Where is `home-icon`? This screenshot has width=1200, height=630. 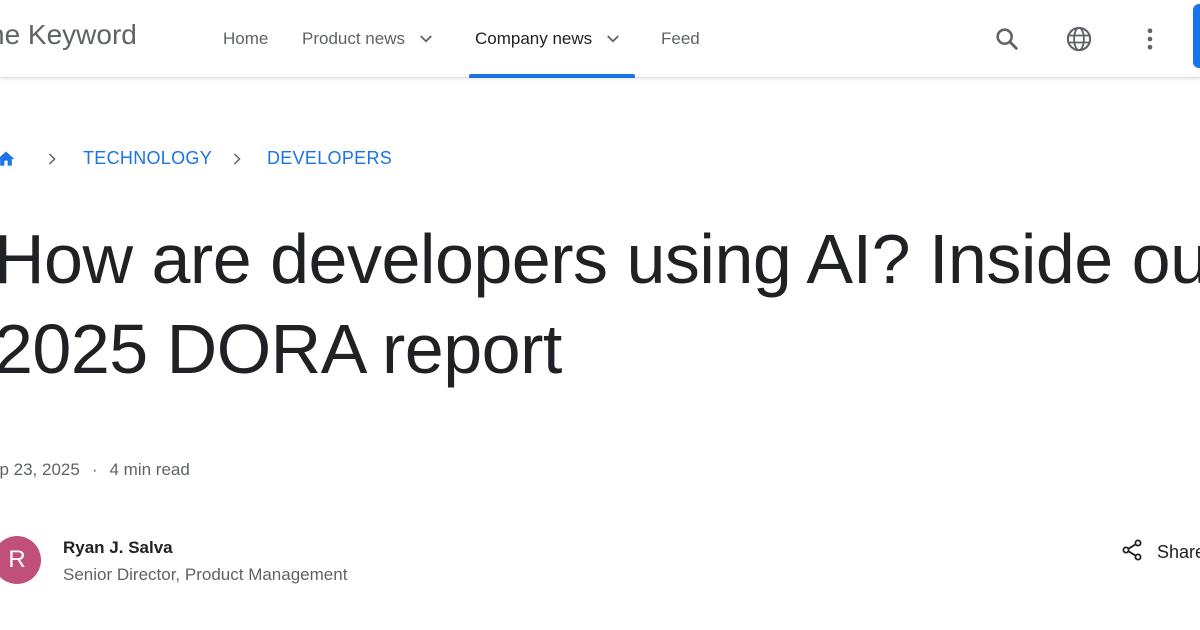
home-icon is located at coordinates (8, 159).